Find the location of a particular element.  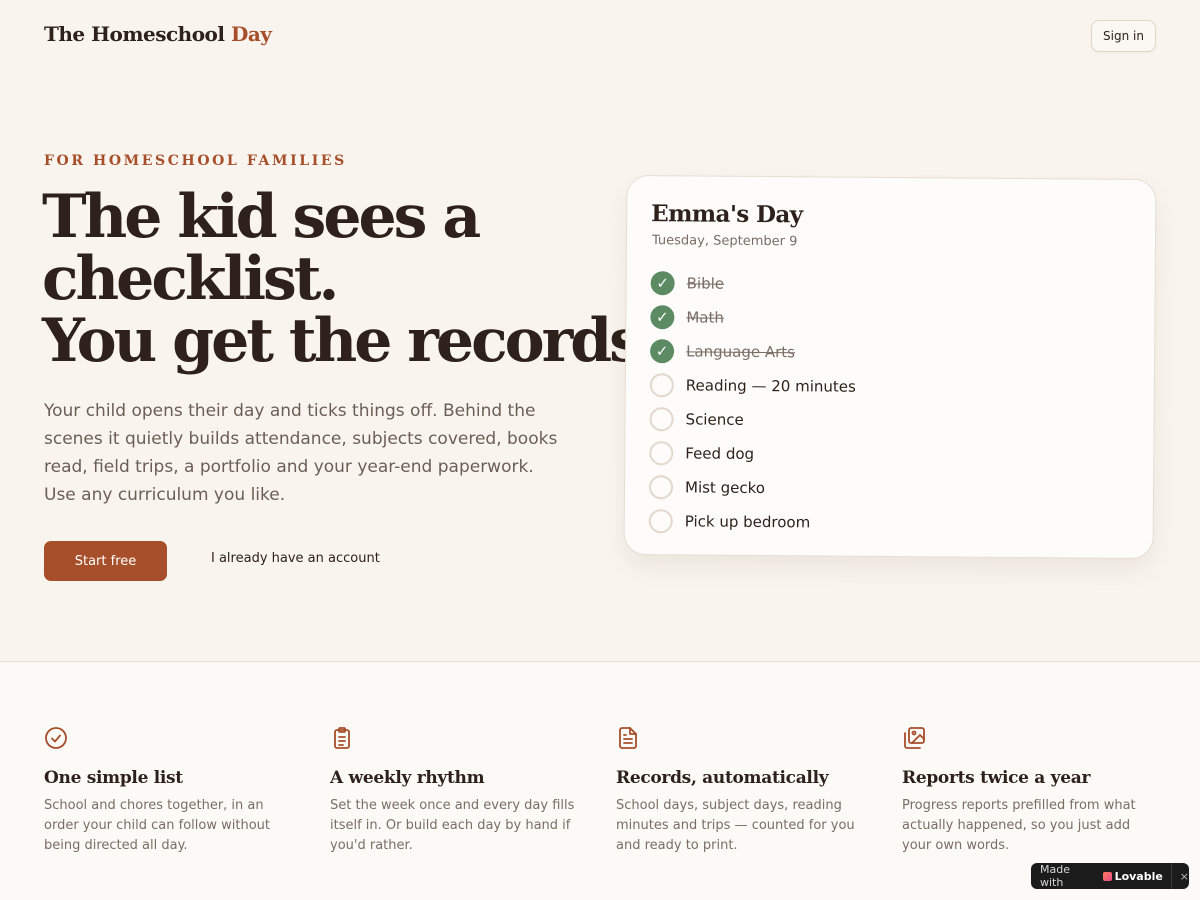

sign-in-button: Sign in is located at coordinates (1123, 36).